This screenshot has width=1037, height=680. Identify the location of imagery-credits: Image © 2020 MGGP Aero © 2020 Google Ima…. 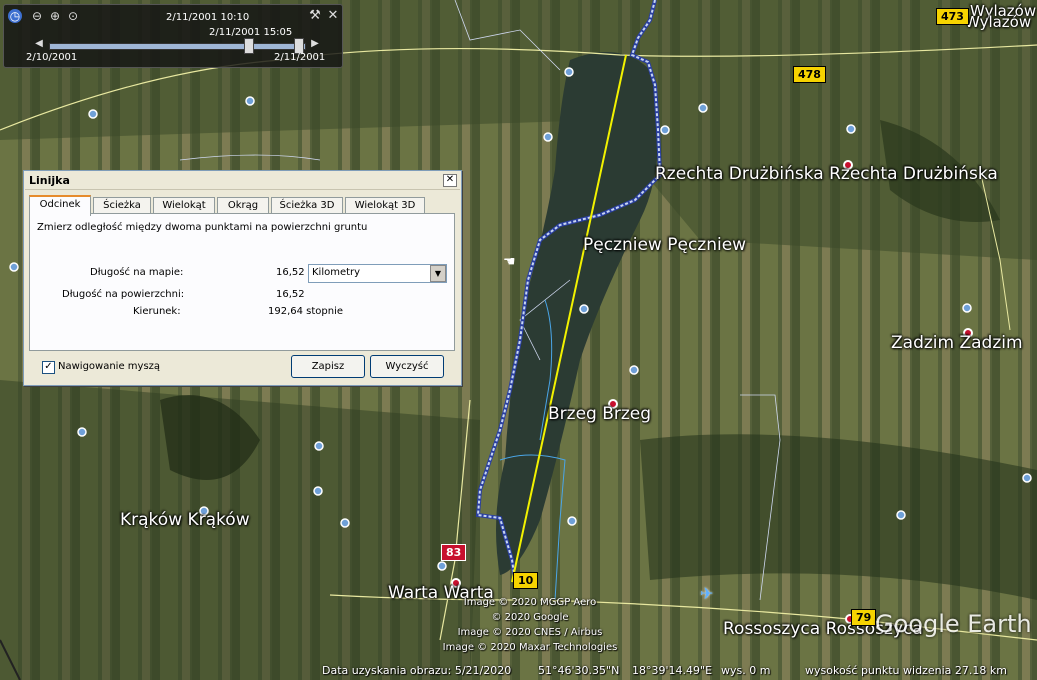
(530, 625).